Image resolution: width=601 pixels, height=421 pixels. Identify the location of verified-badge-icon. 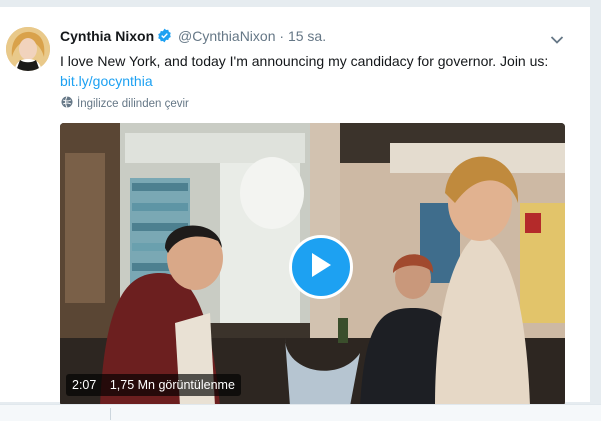
(164, 37).